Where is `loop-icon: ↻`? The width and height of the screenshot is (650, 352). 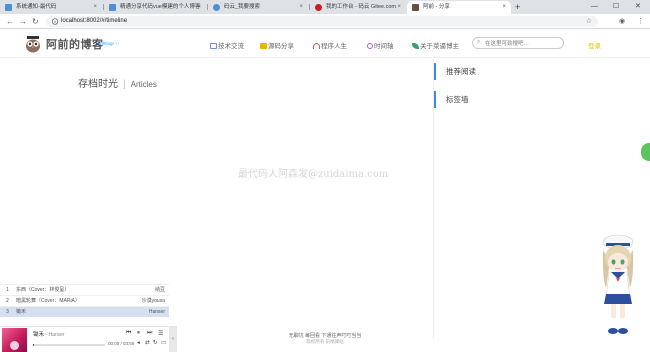 loop-icon: ↻ is located at coordinates (155, 343).